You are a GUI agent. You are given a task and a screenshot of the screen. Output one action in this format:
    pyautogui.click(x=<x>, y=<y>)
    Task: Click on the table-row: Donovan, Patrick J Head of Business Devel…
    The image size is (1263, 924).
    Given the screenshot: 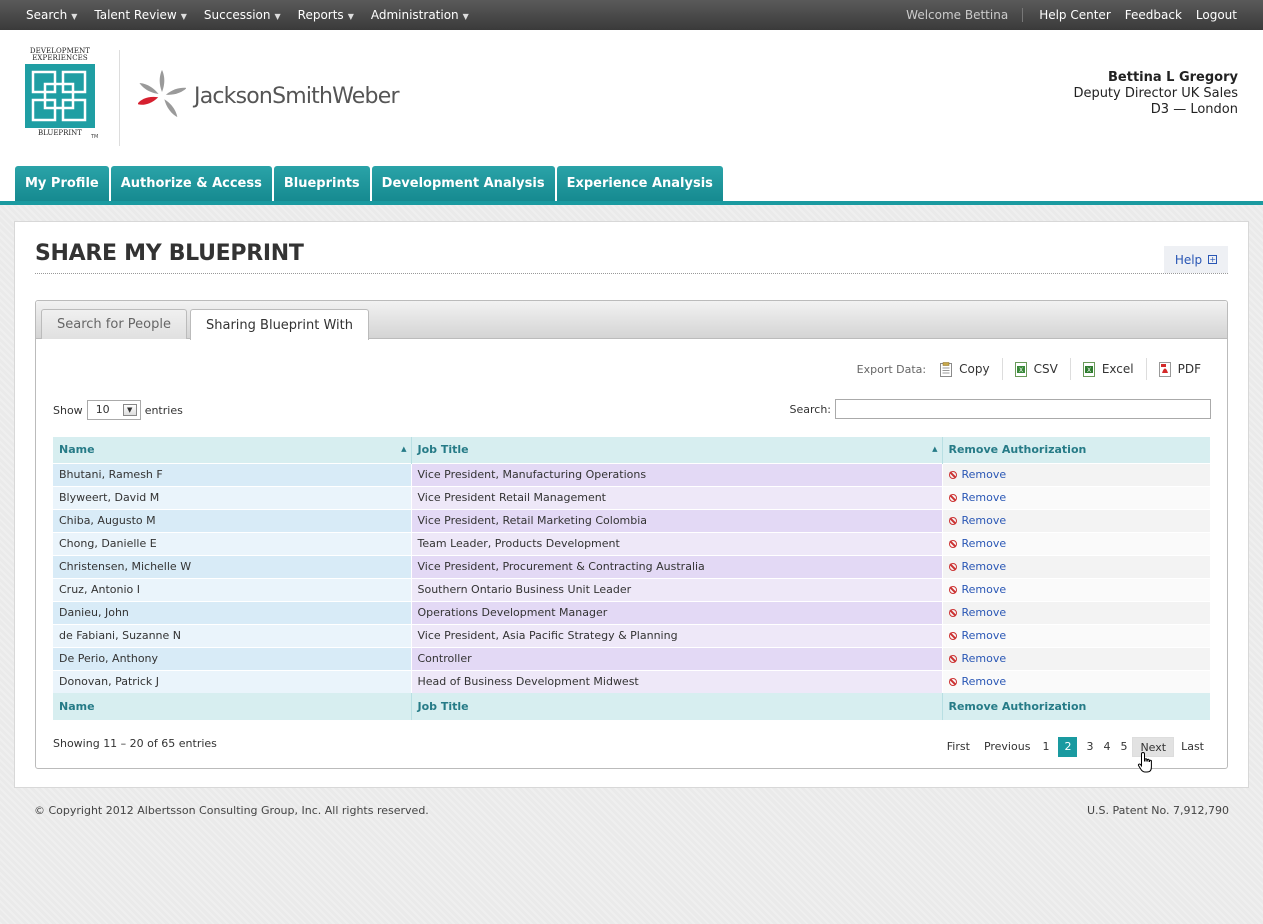 What is the action you would take?
    pyautogui.click(x=631, y=681)
    